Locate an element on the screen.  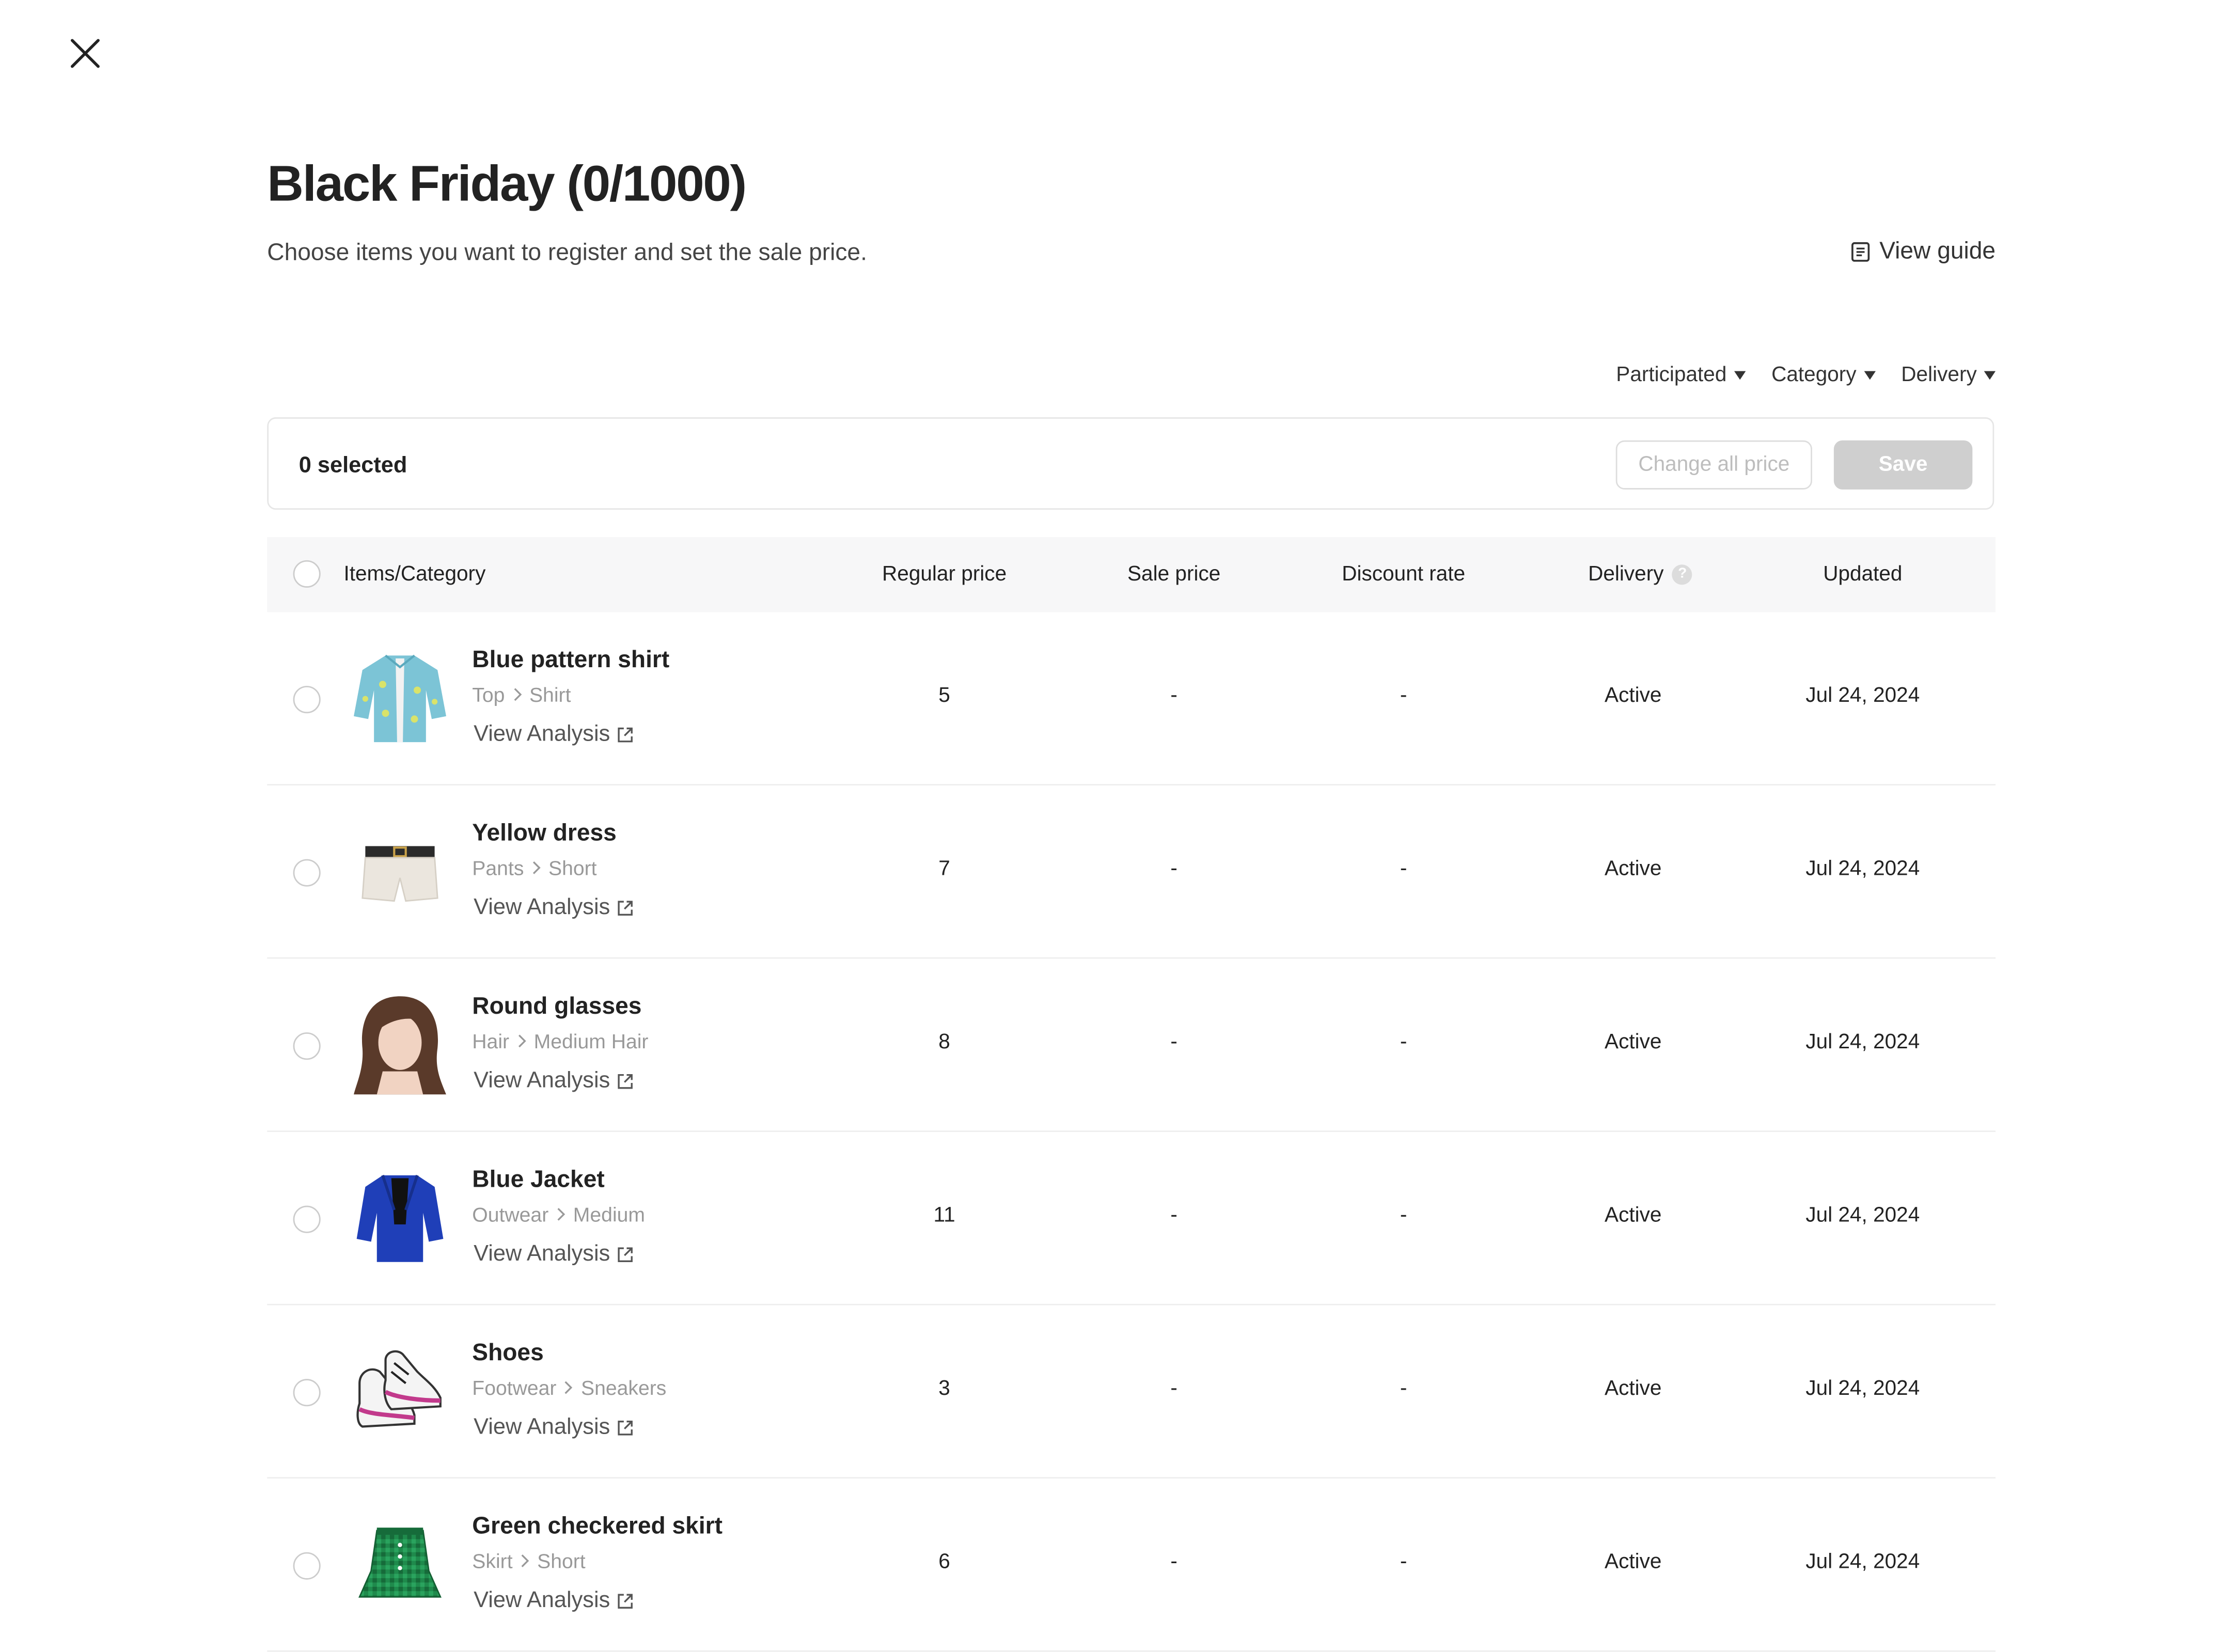
document-icon is located at coordinates (1859, 252).